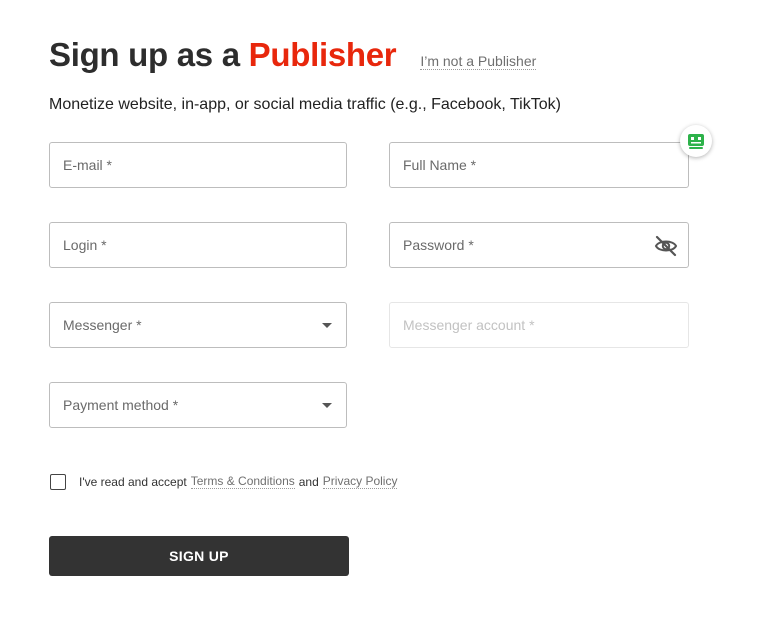  Describe the element at coordinates (539, 245) in the screenshot. I see `password-field: Password *` at that location.